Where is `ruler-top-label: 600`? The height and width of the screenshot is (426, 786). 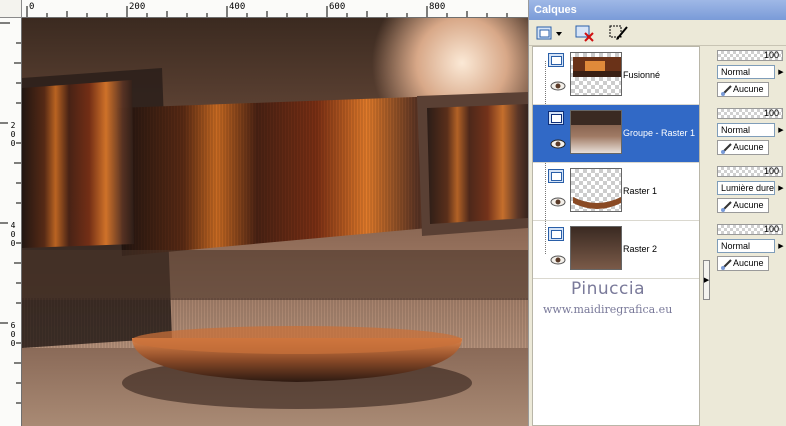 ruler-top-label: 600 is located at coordinates (337, 7).